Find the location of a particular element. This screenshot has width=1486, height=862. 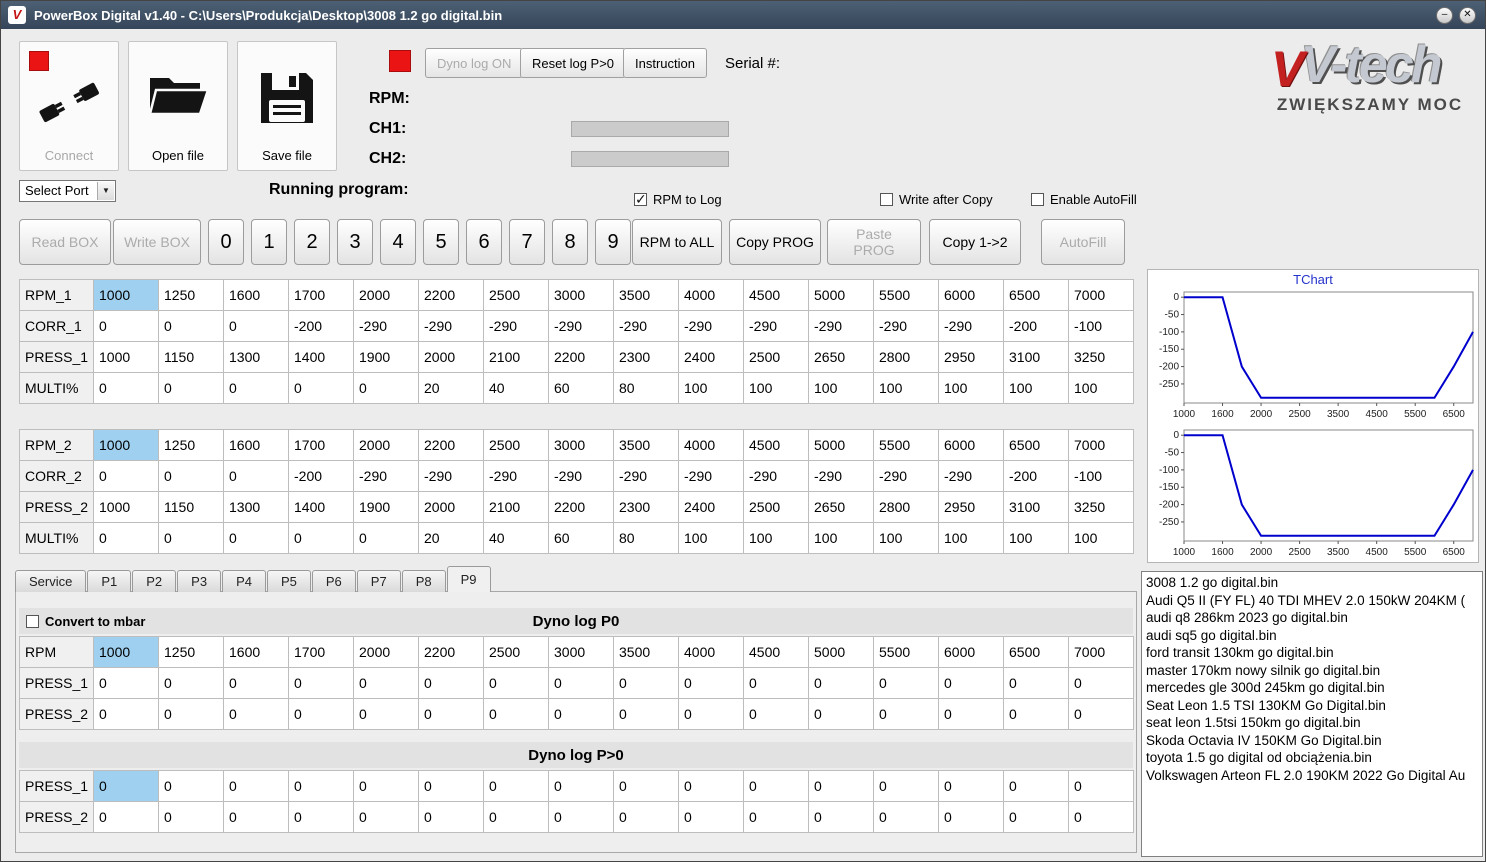

cell-rpm-4: 2000 is located at coordinates (386, 652).